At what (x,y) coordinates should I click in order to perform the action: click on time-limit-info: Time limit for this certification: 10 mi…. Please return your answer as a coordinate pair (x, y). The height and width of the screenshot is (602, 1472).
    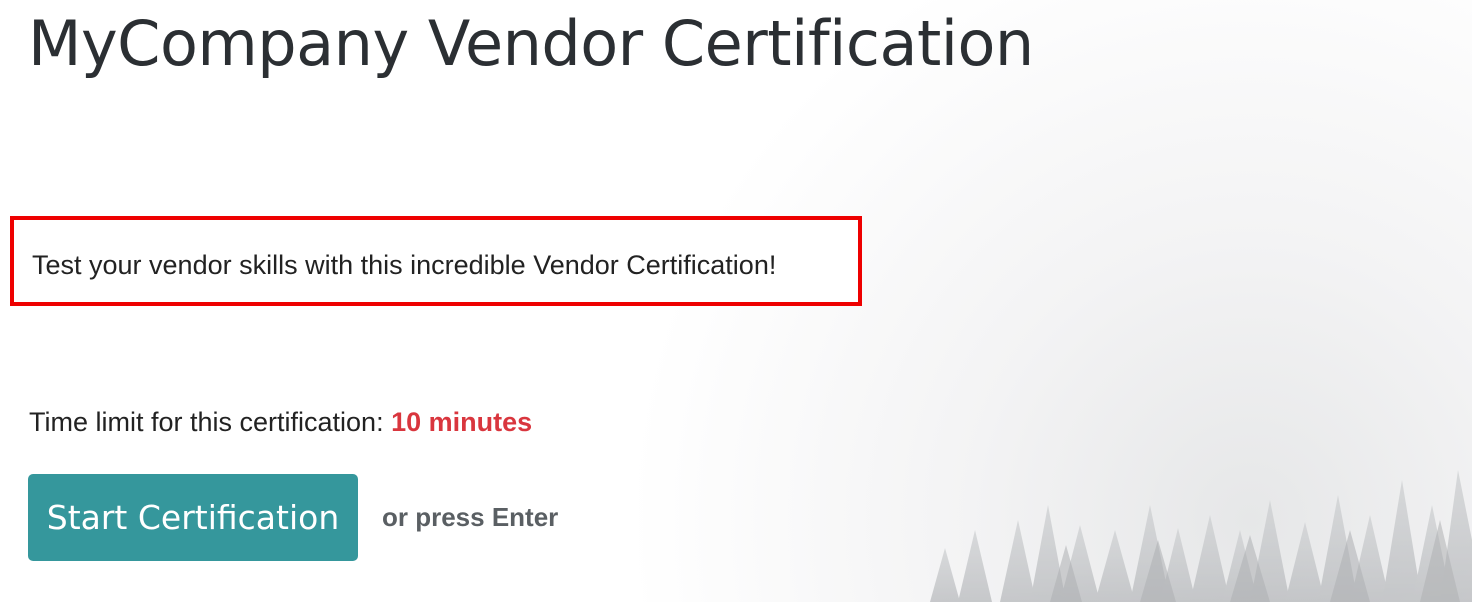
    Looking at the image, I should click on (280, 422).